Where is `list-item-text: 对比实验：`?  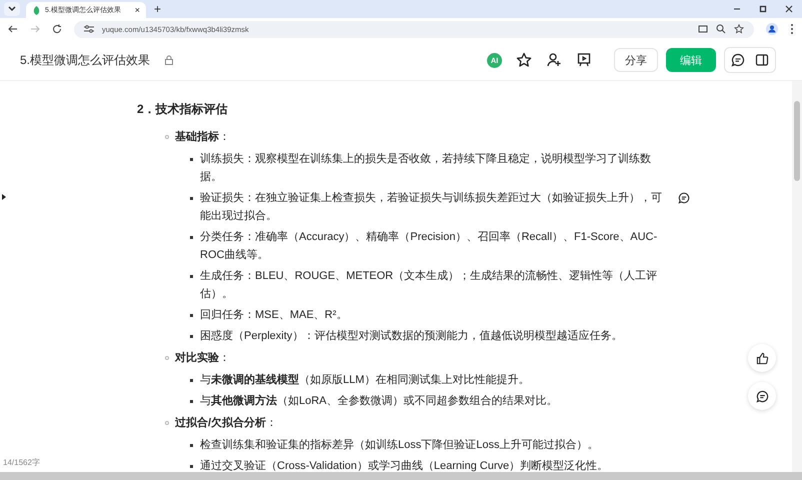 list-item-text: 对比实验： is located at coordinates (202, 358).